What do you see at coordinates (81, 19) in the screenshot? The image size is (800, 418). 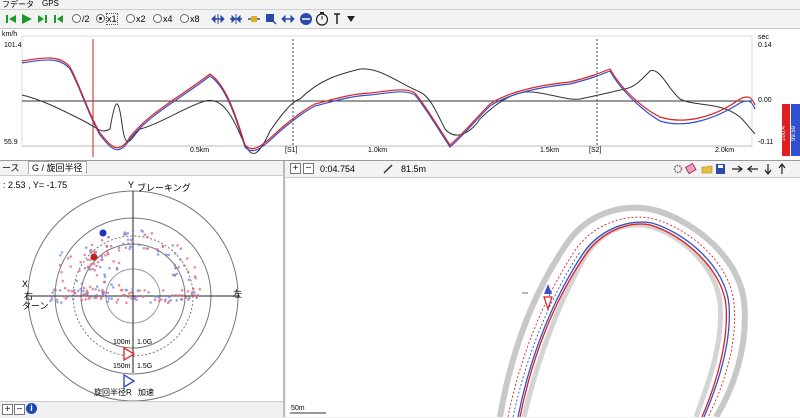 I see `zoom-option-half: /2` at bounding box center [81, 19].